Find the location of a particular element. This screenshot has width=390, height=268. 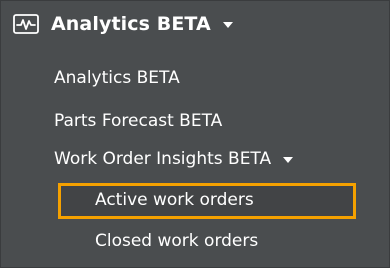

menu-item-work-order-insights: Work Order Insights BETA is located at coordinates (174, 159).